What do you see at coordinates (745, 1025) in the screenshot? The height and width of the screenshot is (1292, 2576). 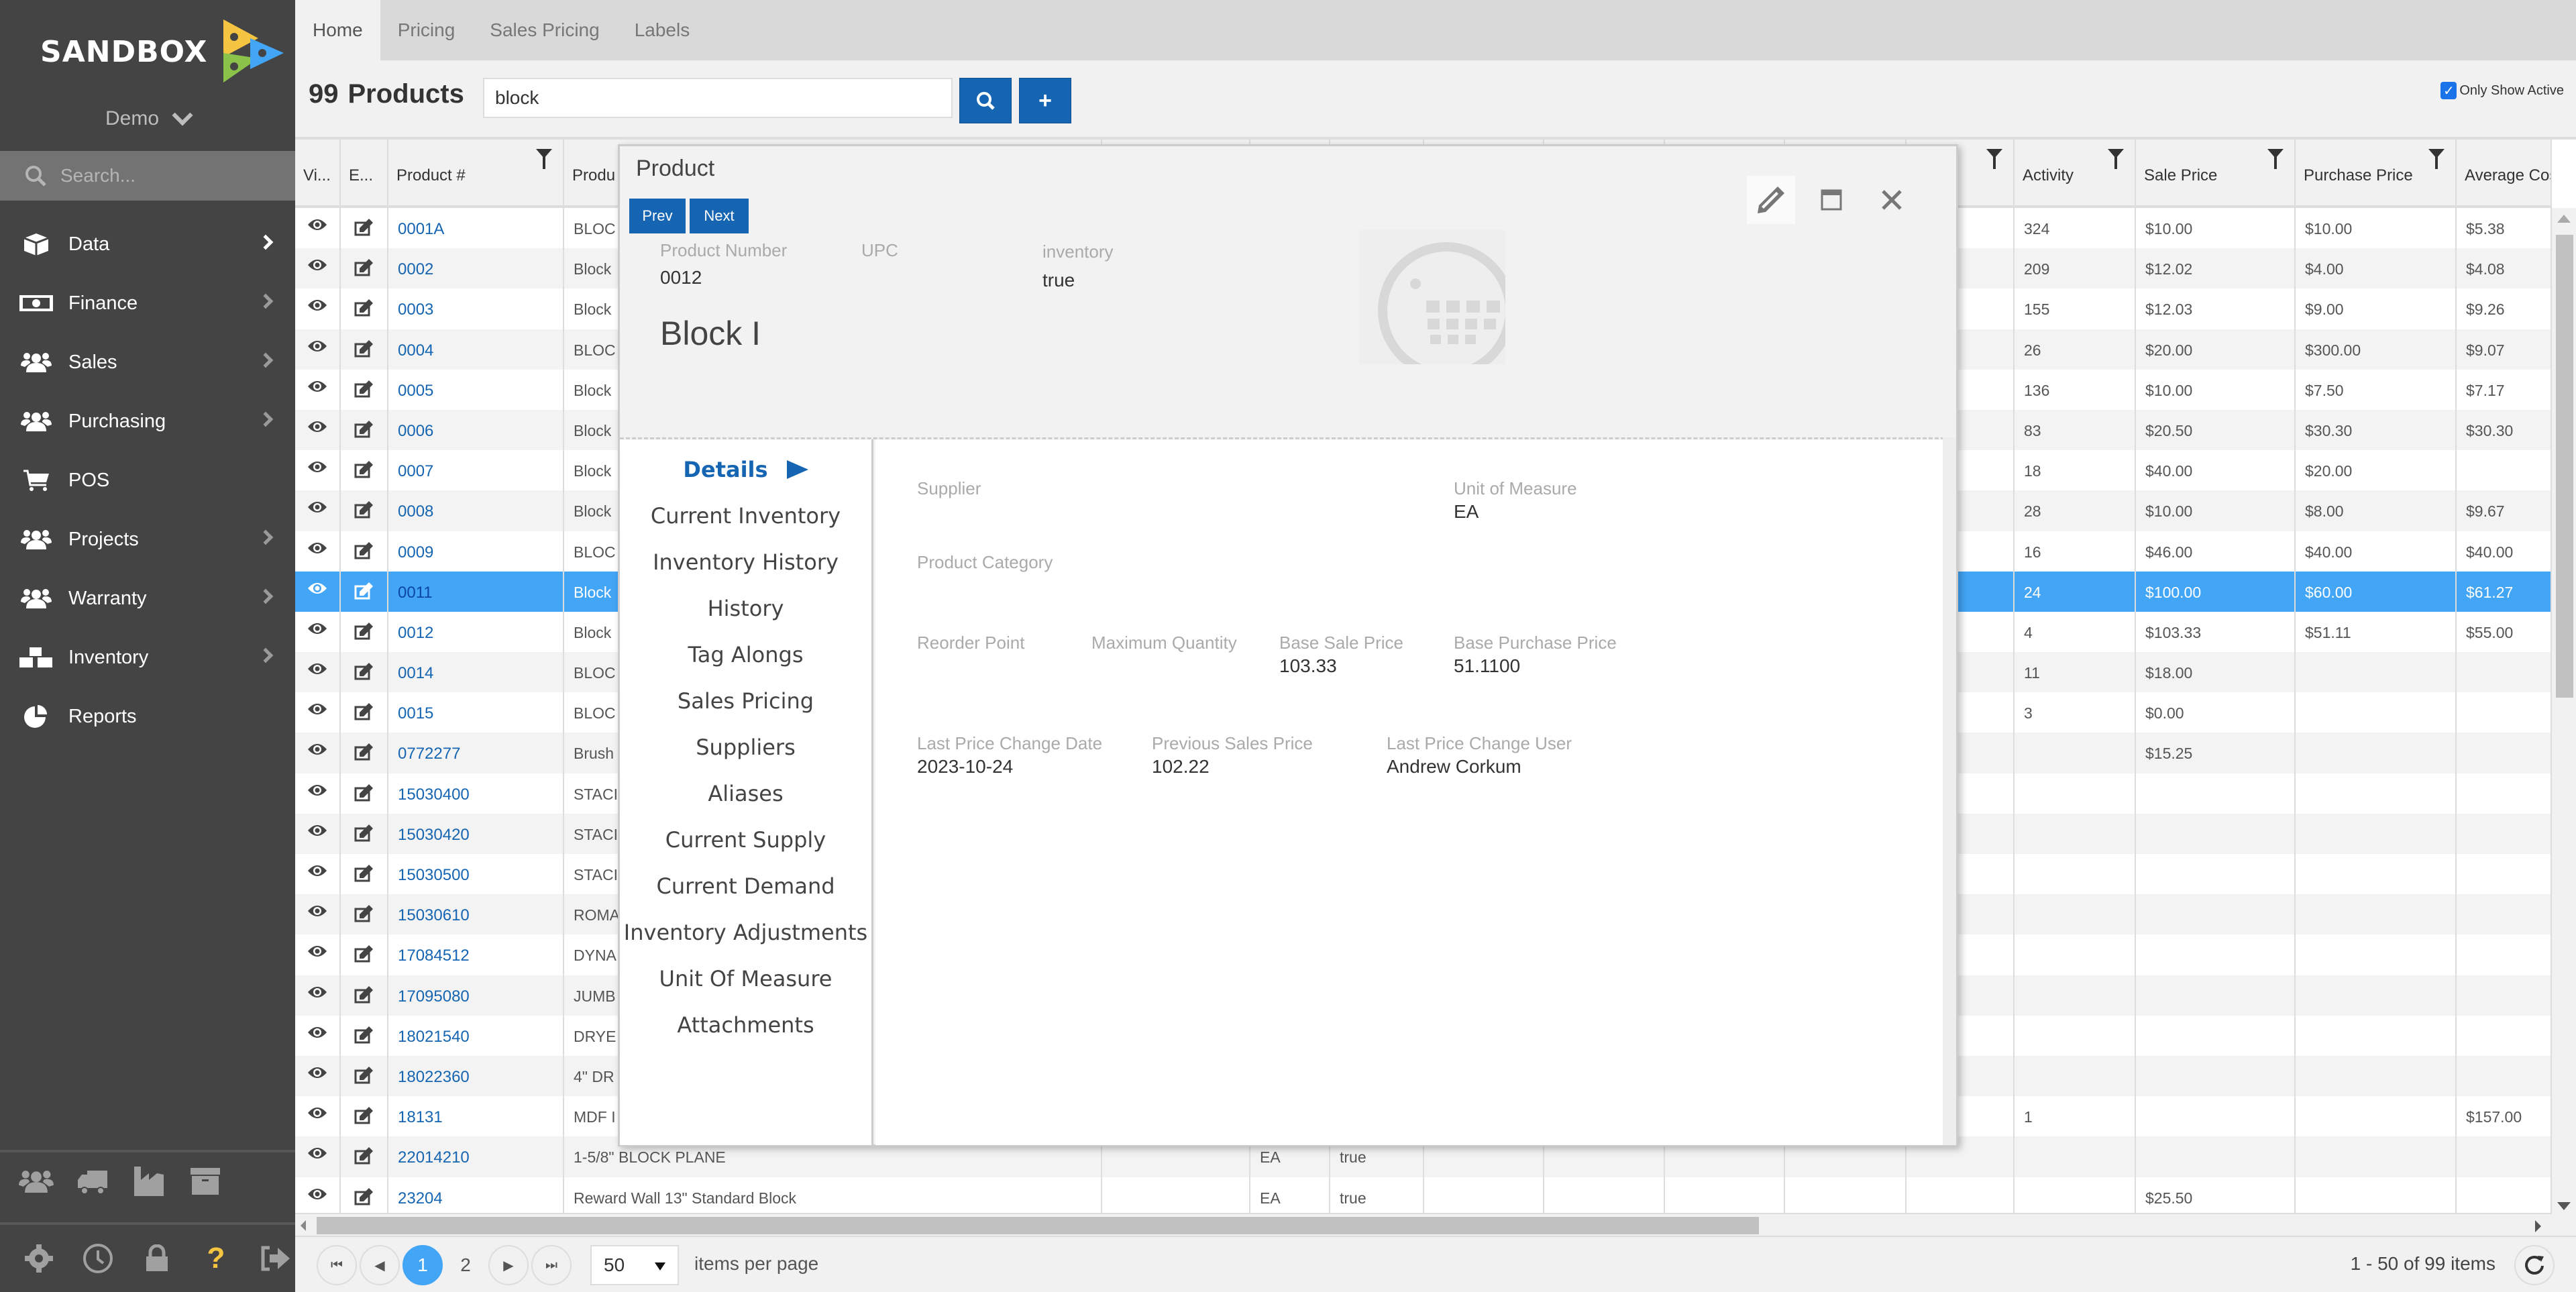 I see `modal-nav-item-attachments: Attachments` at bounding box center [745, 1025].